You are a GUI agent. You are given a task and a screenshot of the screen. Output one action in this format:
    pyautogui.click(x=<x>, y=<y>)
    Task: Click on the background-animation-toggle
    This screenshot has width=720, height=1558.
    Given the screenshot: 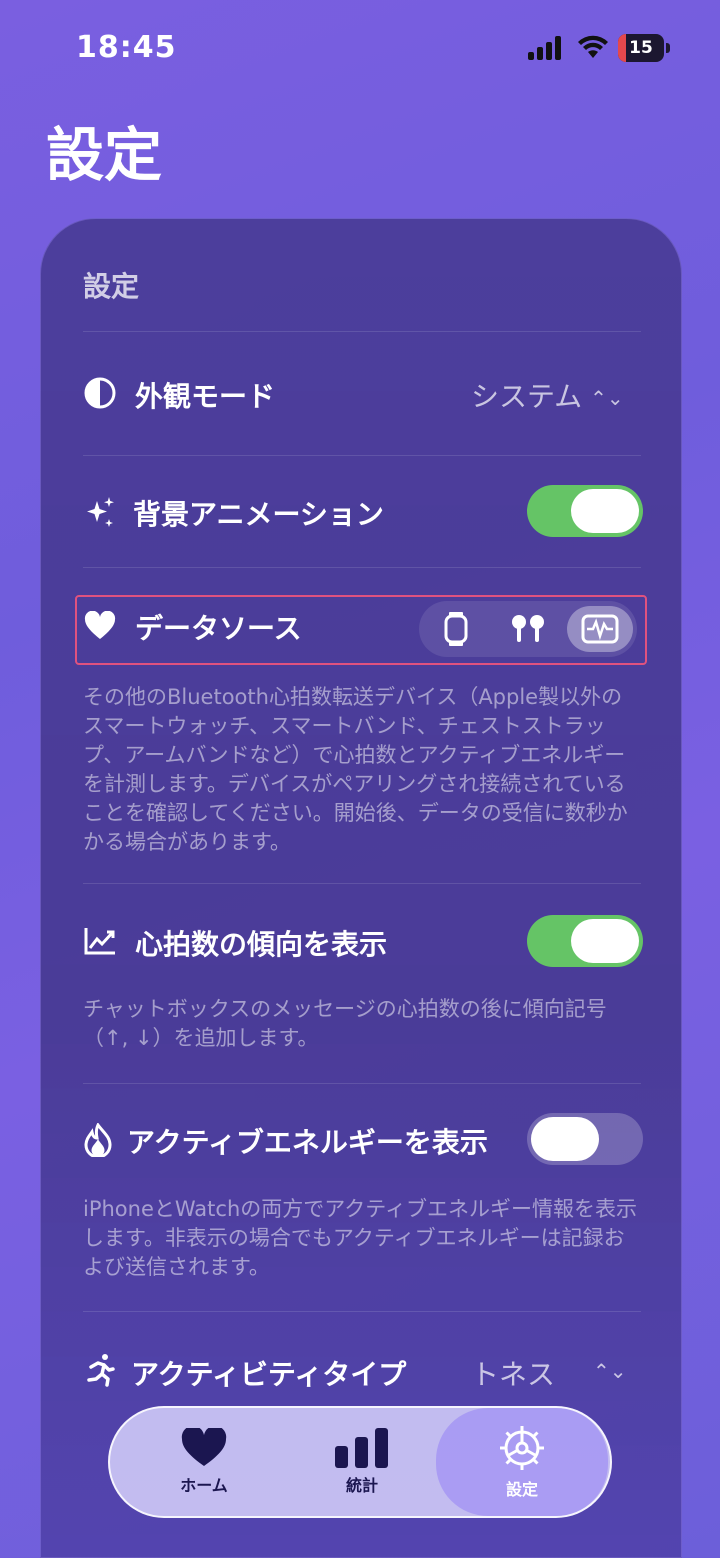 What is the action you would take?
    pyautogui.click(x=585, y=511)
    